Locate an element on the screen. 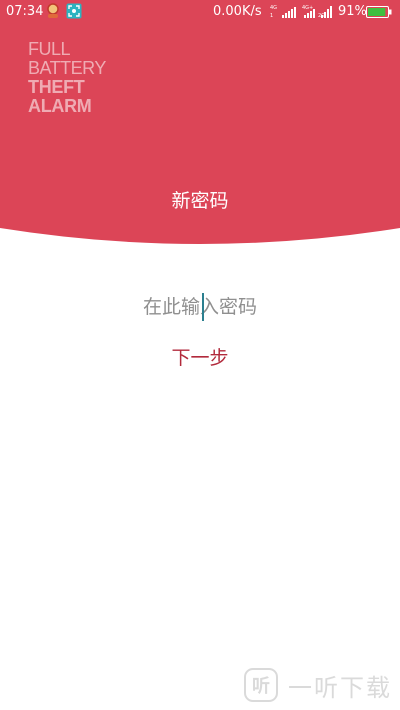 The width and height of the screenshot is (400, 710). text-cursor is located at coordinates (203, 307).